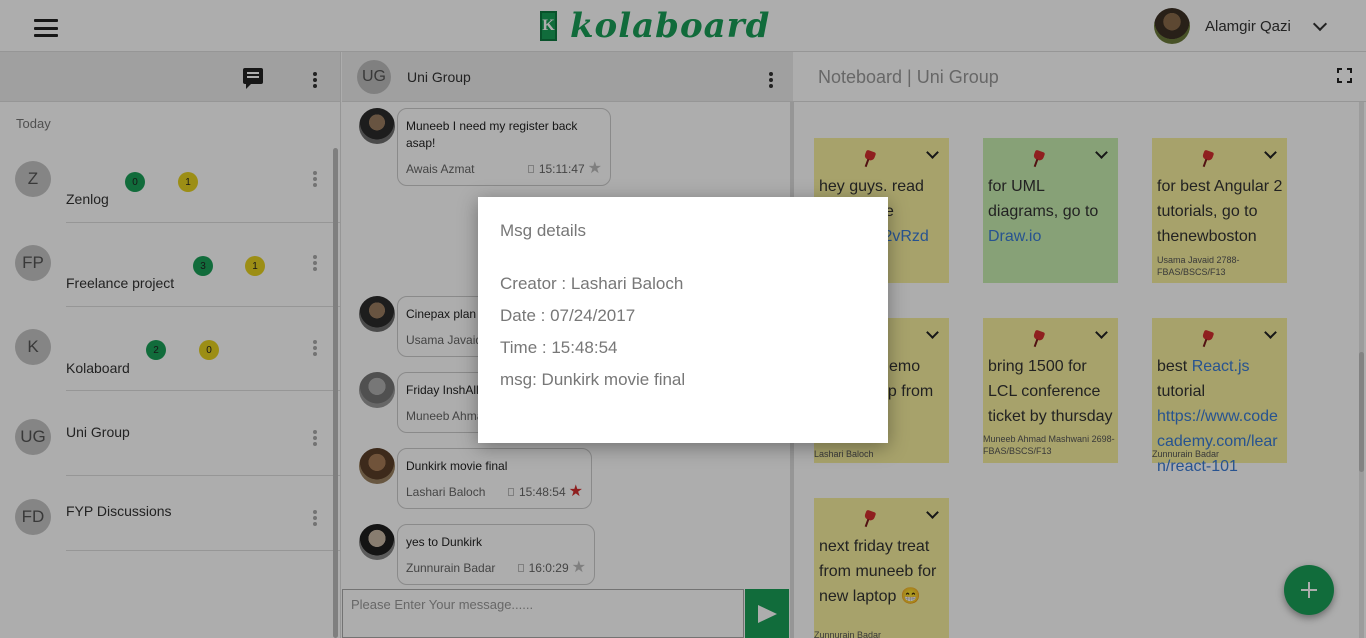  Describe the element at coordinates (592, 283) in the screenshot. I see `detail-creator: Creator : Lashari Baloch` at that location.